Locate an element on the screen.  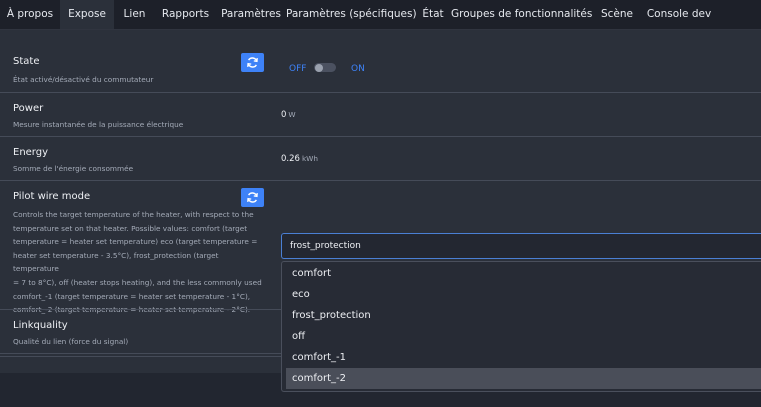
pilot-wire-mode-select: frost_protection is located at coordinates (521, 246).